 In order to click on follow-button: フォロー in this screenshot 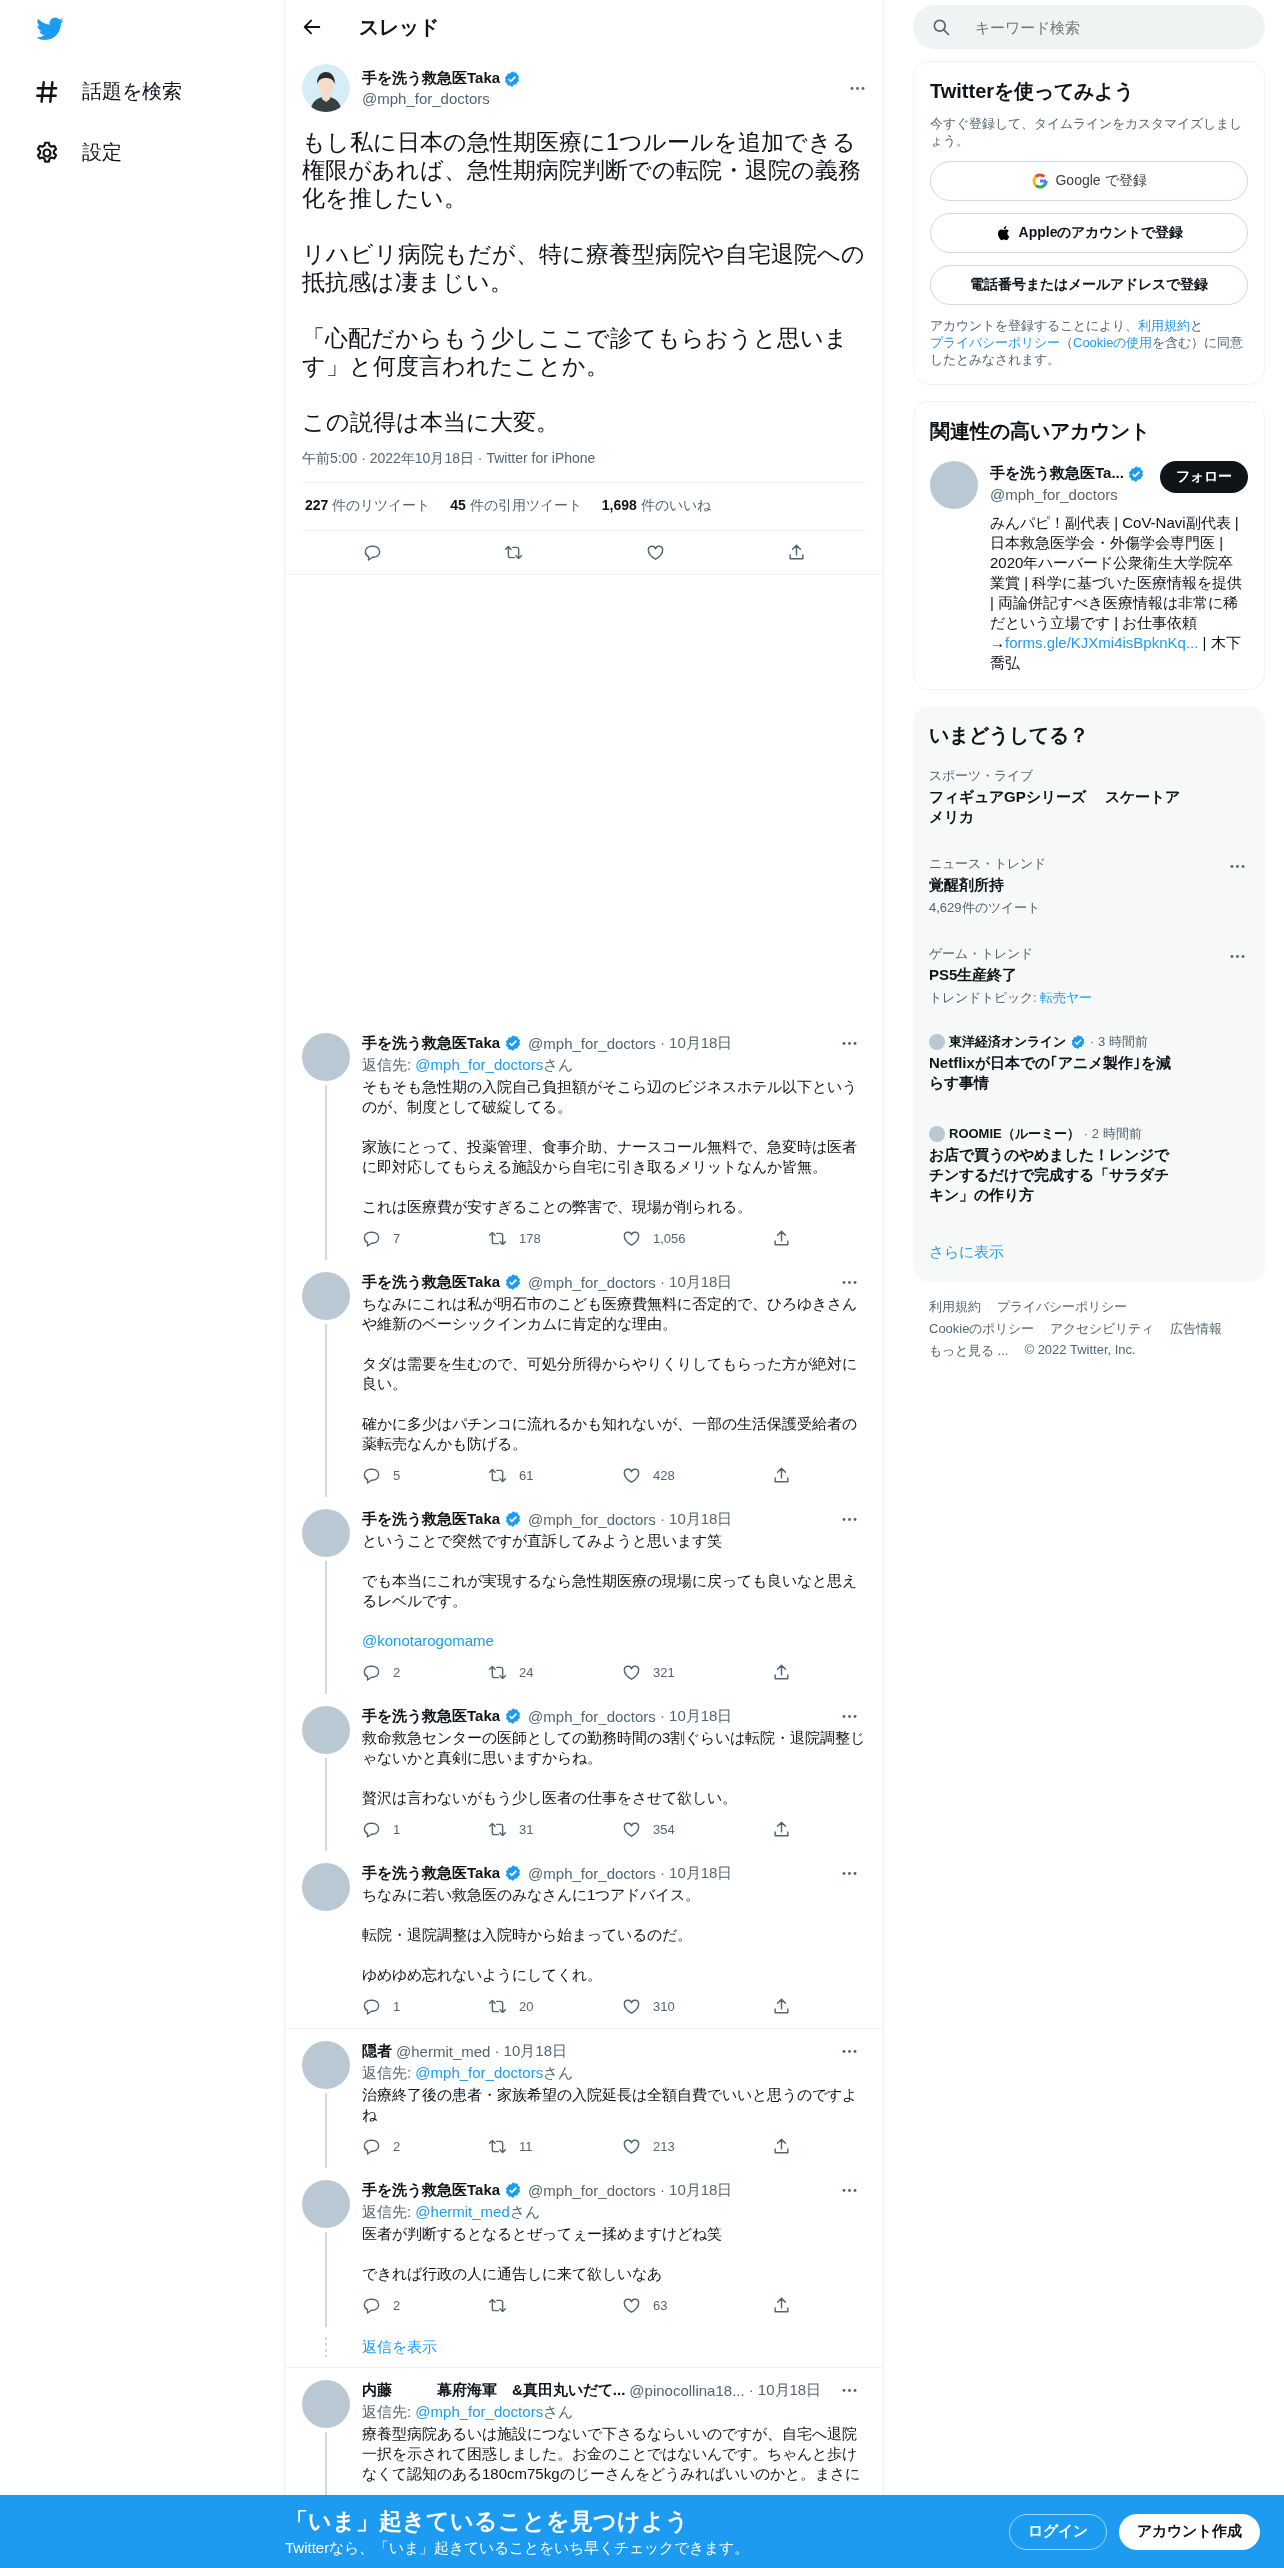, I will do `click(1204, 477)`.